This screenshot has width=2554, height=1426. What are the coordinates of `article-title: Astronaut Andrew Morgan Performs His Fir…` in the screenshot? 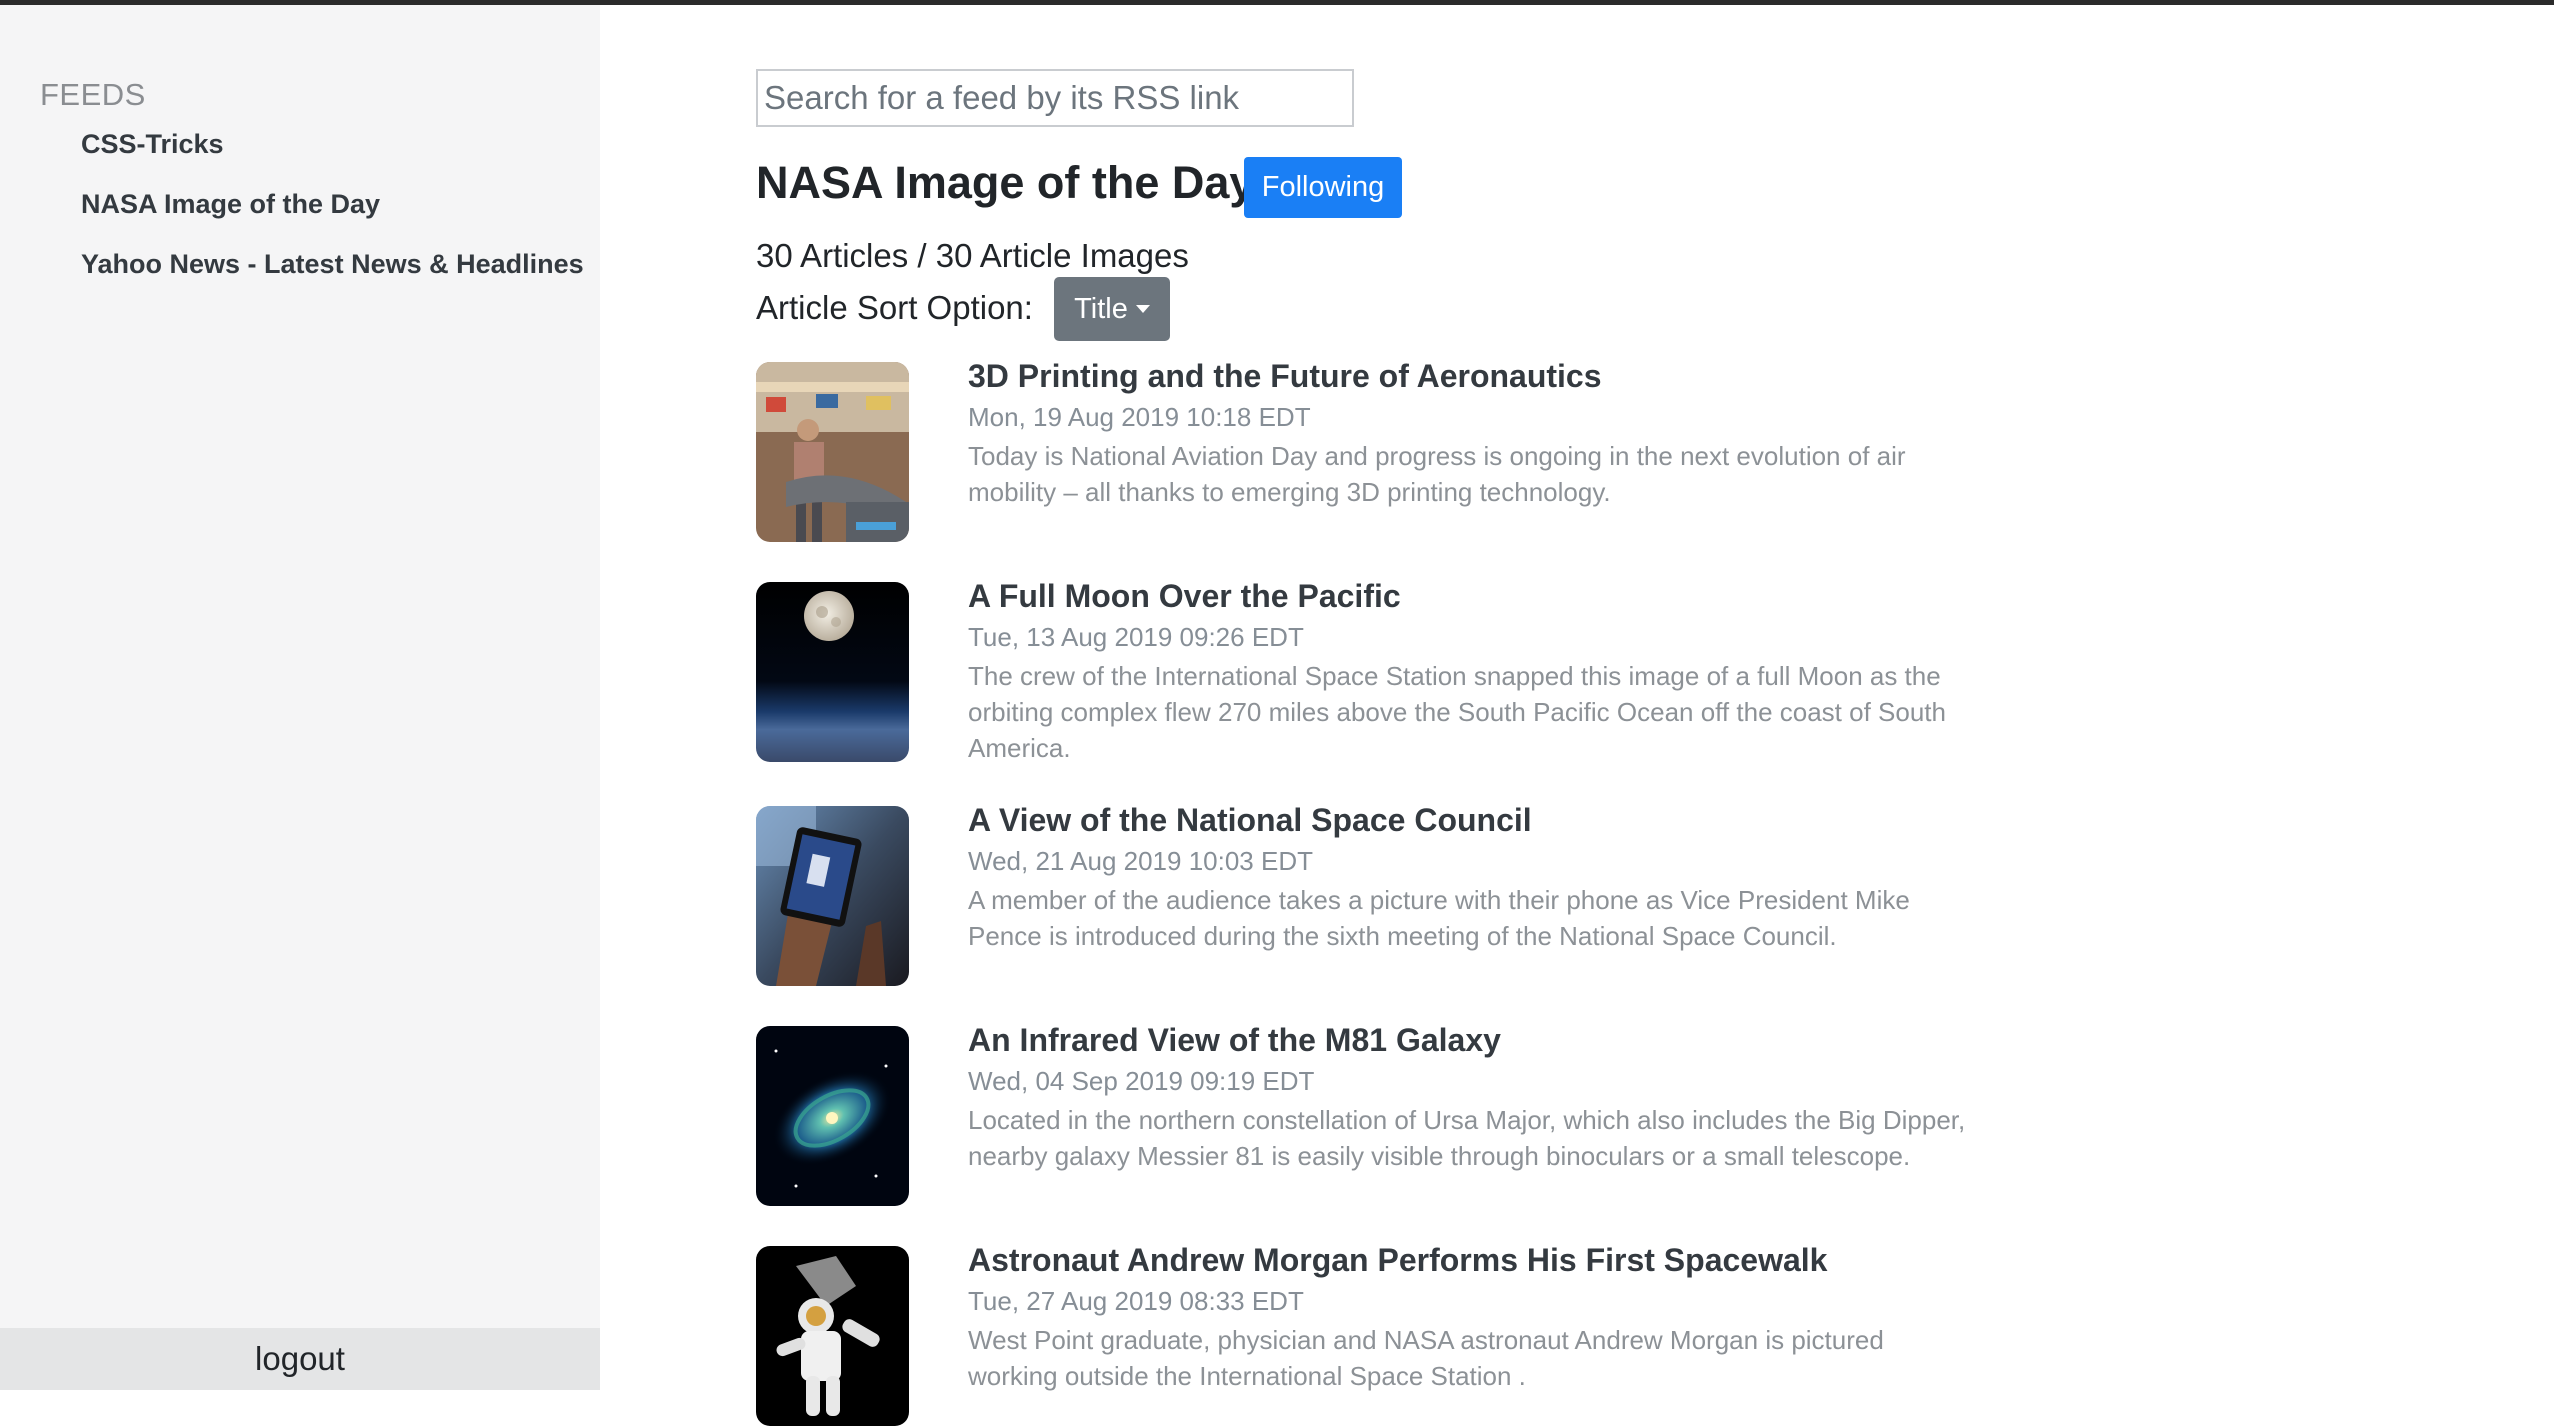 It's located at (1397, 1260).